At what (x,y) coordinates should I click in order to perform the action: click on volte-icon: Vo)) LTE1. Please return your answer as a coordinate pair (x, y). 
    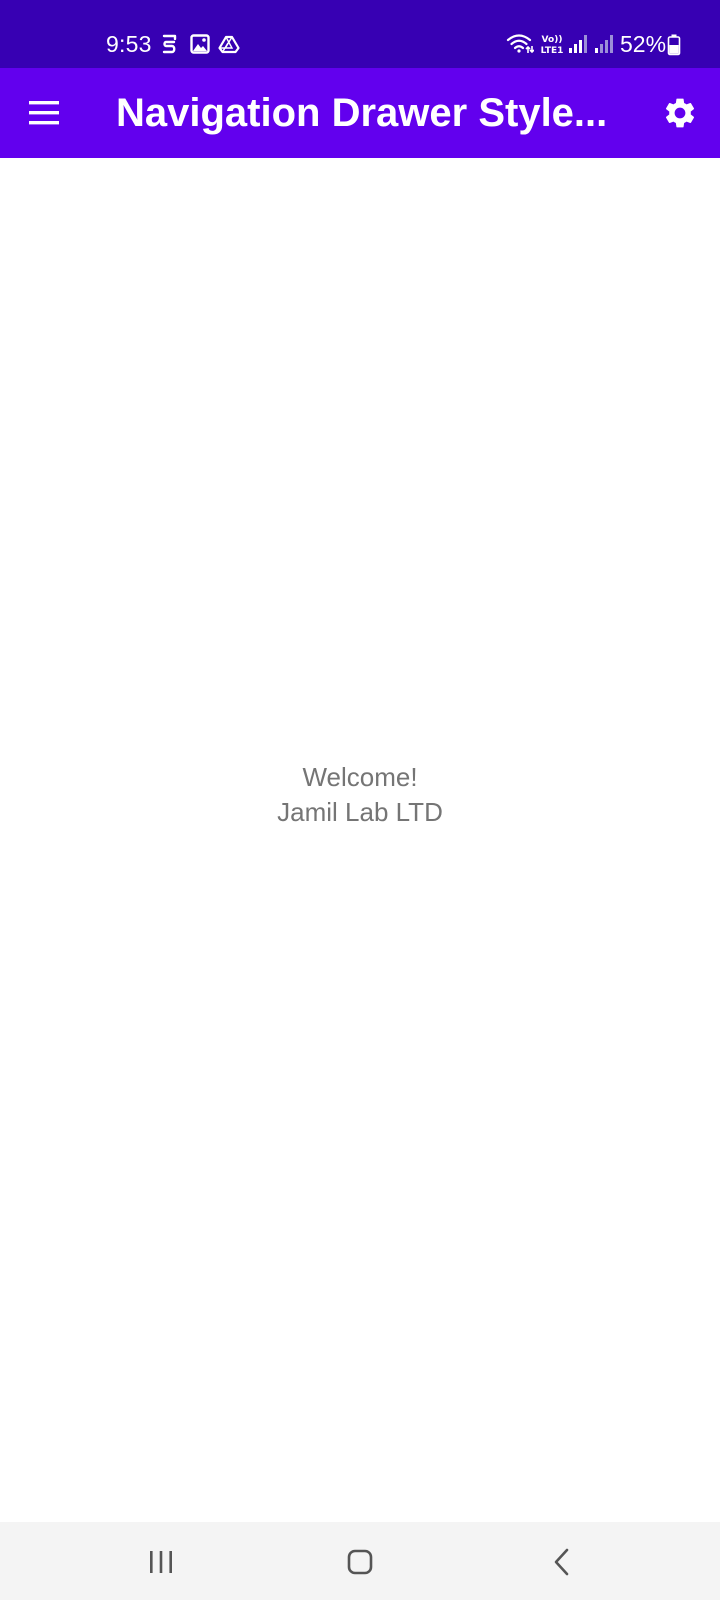
    Looking at the image, I should click on (552, 45).